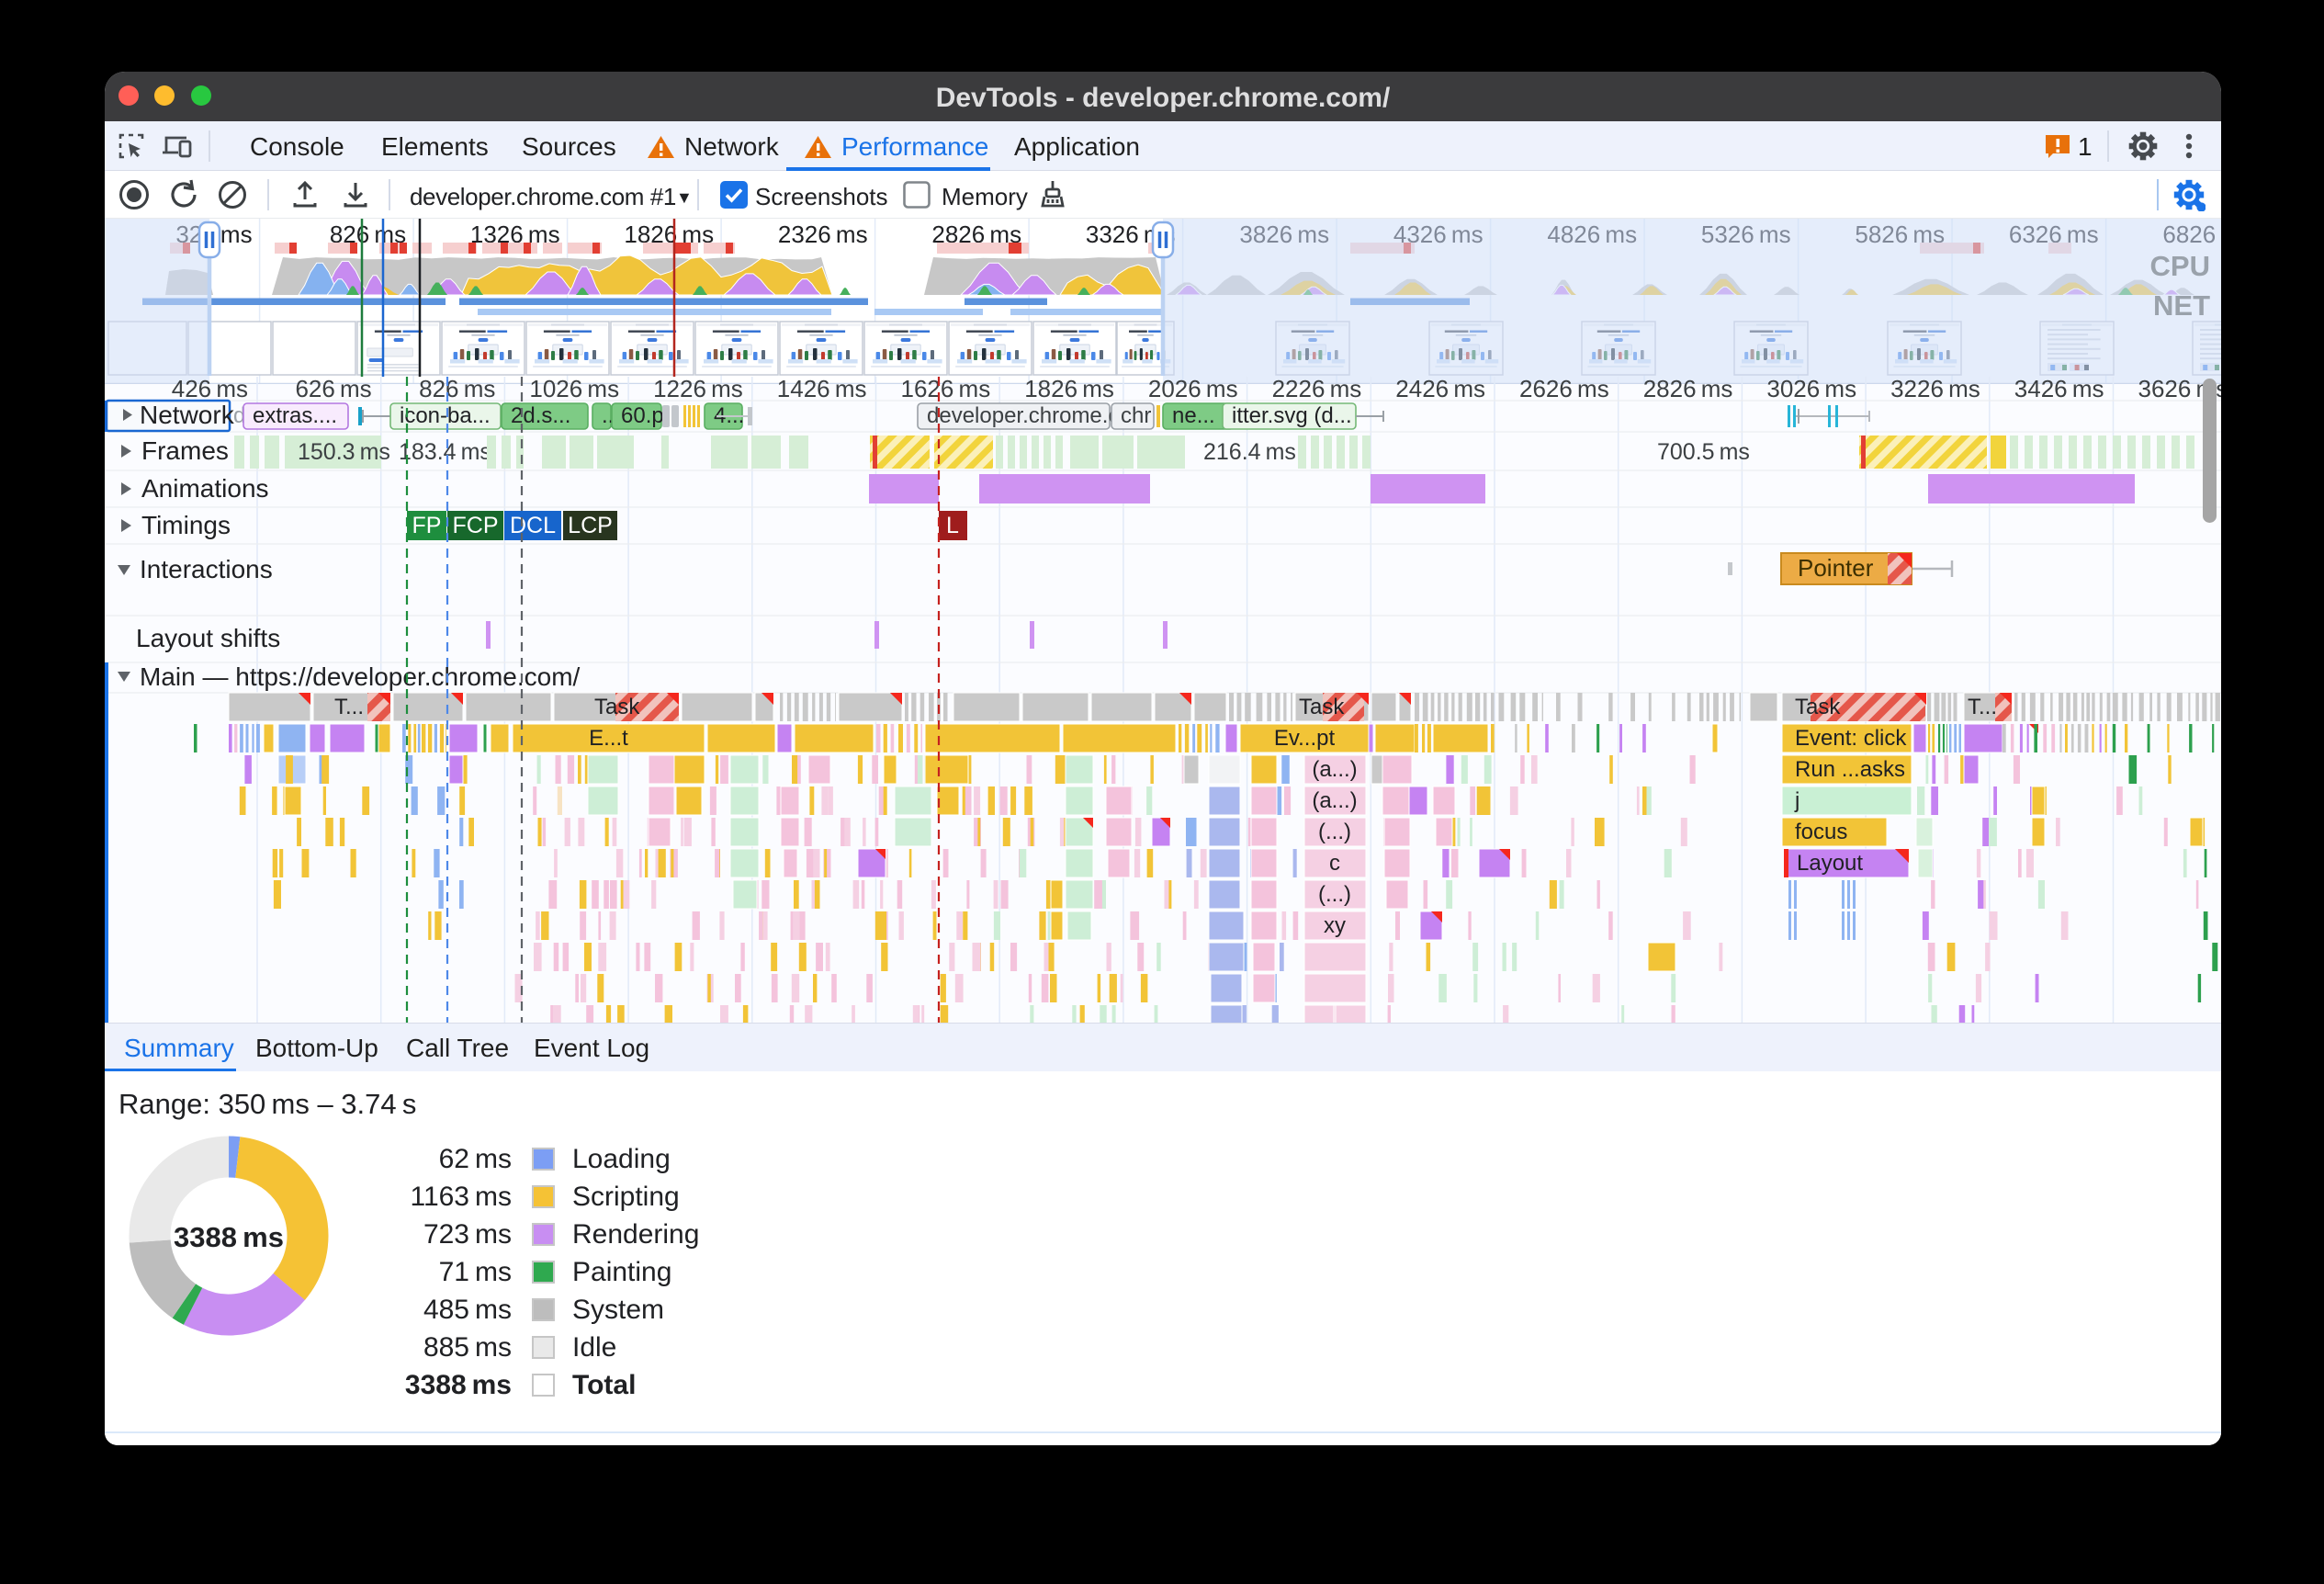 This screenshot has width=2324, height=1584. Describe the element at coordinates (2059, 389) in the screenshot. I see `svg-text: 3426 ms` at that location.